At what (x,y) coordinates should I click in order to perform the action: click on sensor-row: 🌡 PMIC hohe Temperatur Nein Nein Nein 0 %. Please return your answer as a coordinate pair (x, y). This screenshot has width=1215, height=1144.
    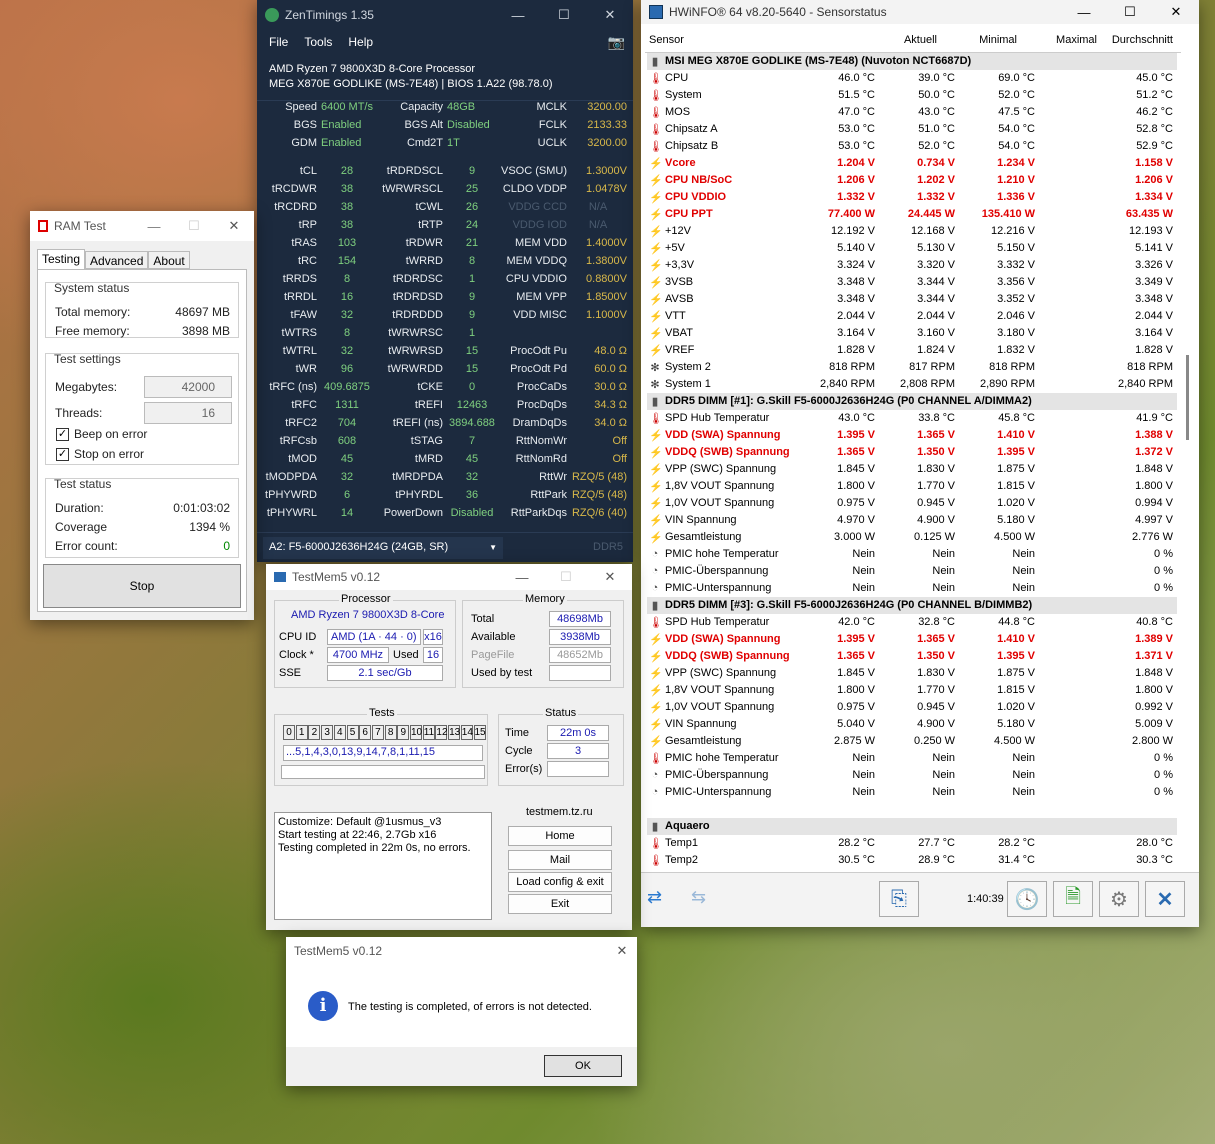
    Looking at the image, I should click on (912, 758).